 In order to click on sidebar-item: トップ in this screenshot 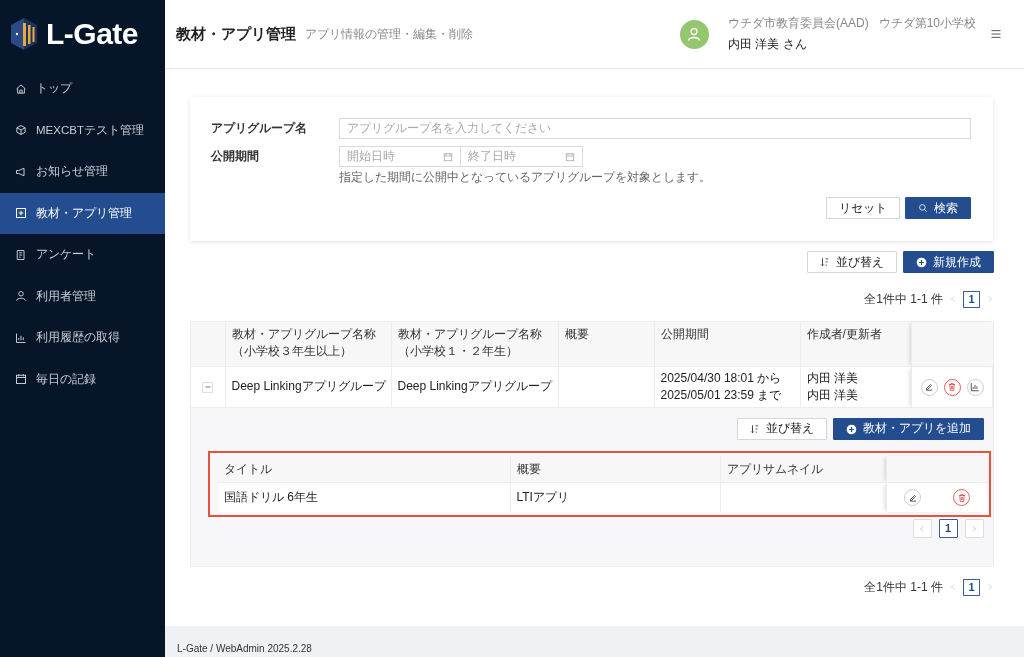, I will do `click(82, 89)`.